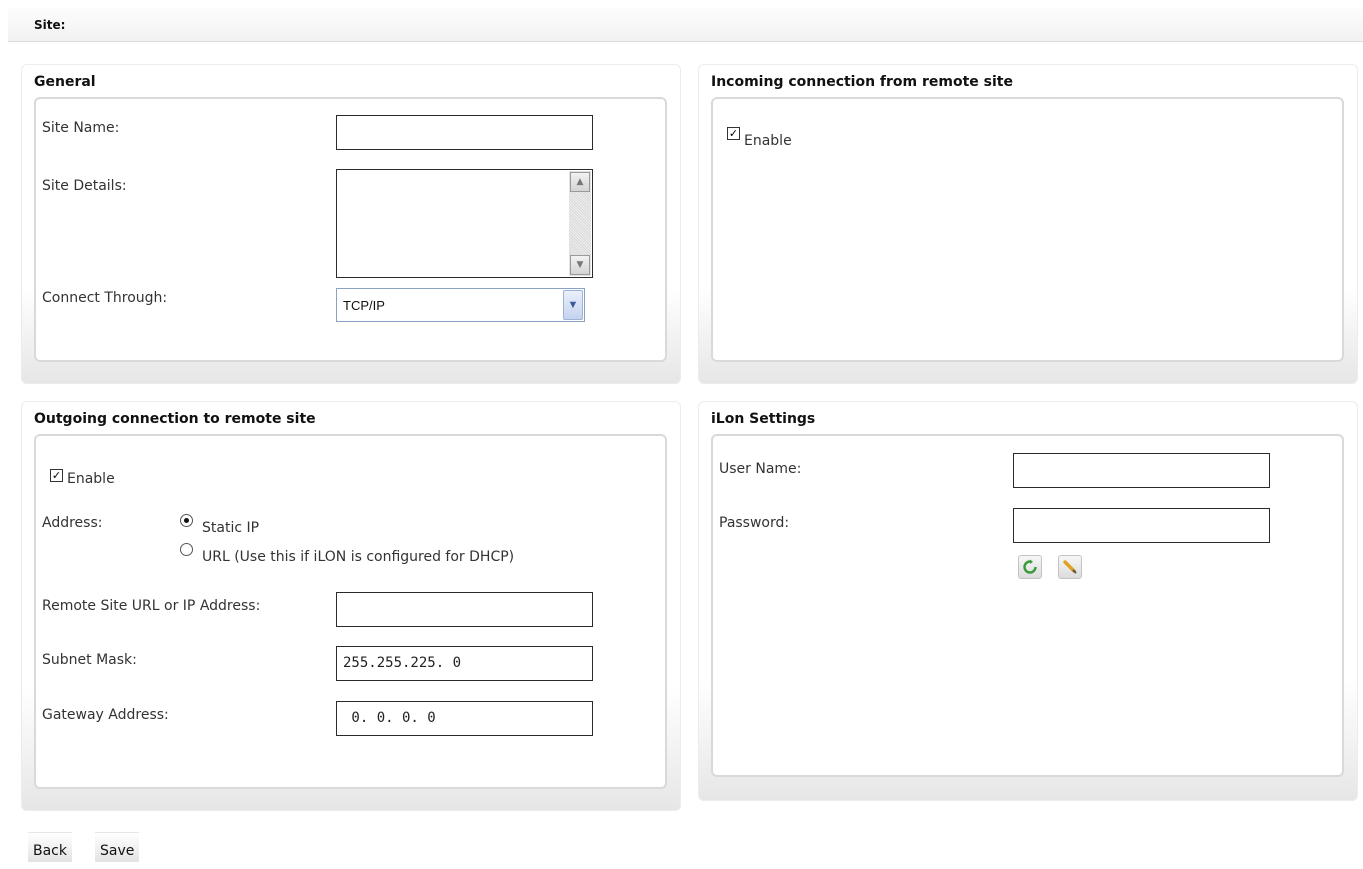 This screenshot has width=1363, height=869. I want to click on password-input, so click(1141, 525).